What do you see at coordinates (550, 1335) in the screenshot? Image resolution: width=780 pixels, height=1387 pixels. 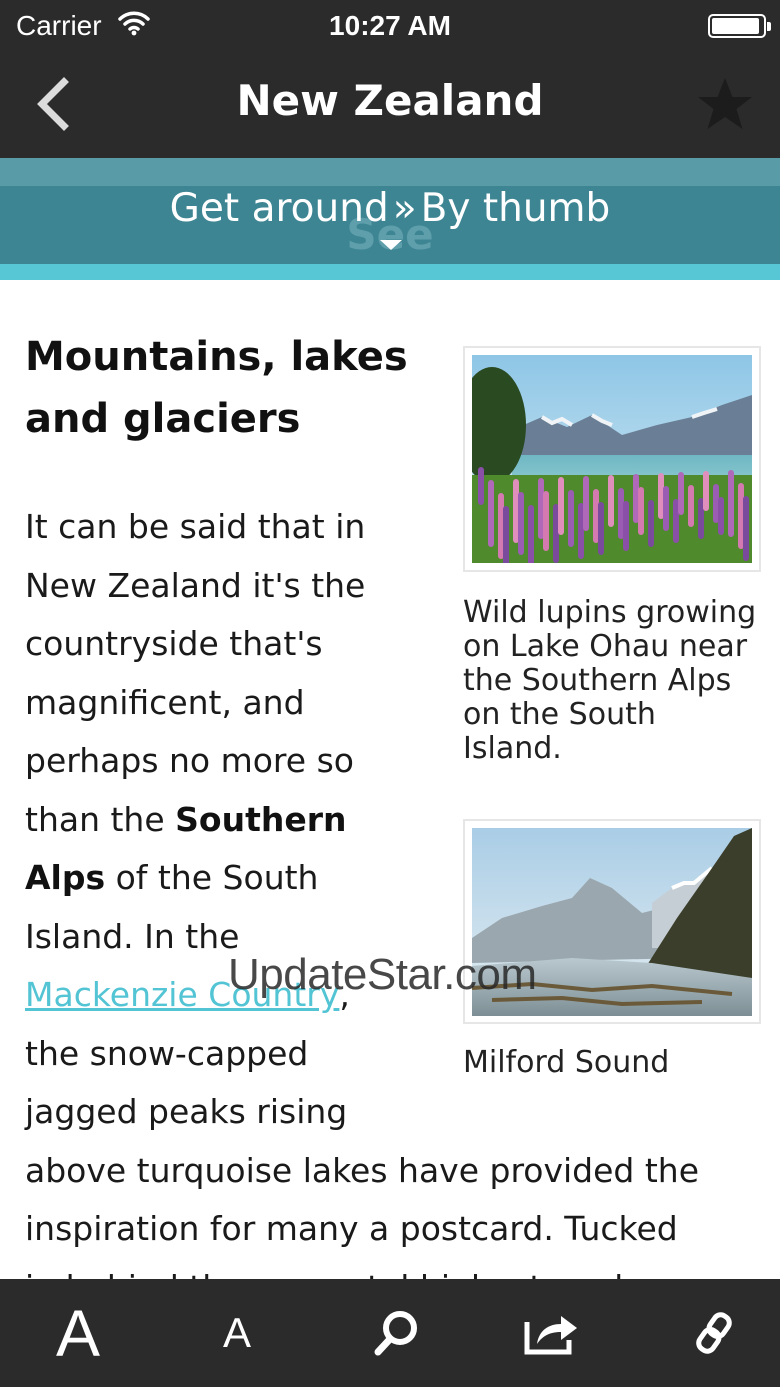 I see `share-icon` at bounding box center [550, 1335].